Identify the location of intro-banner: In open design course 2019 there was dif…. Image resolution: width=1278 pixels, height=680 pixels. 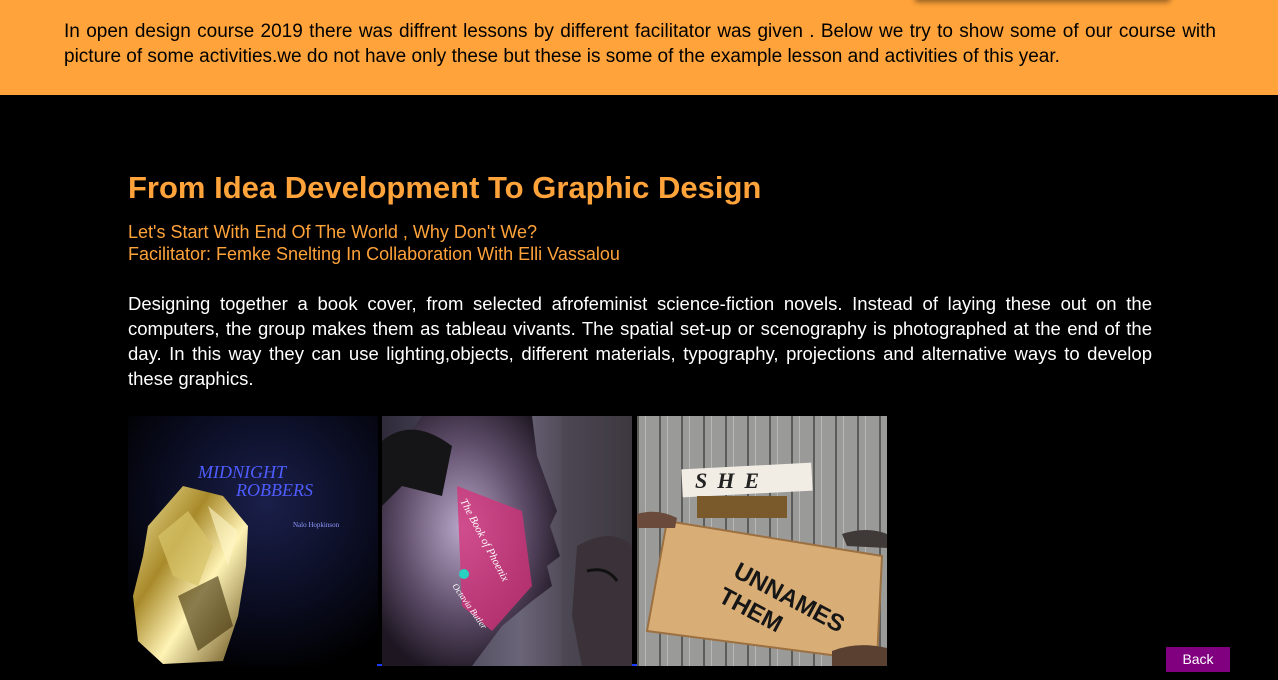
(639, 47).